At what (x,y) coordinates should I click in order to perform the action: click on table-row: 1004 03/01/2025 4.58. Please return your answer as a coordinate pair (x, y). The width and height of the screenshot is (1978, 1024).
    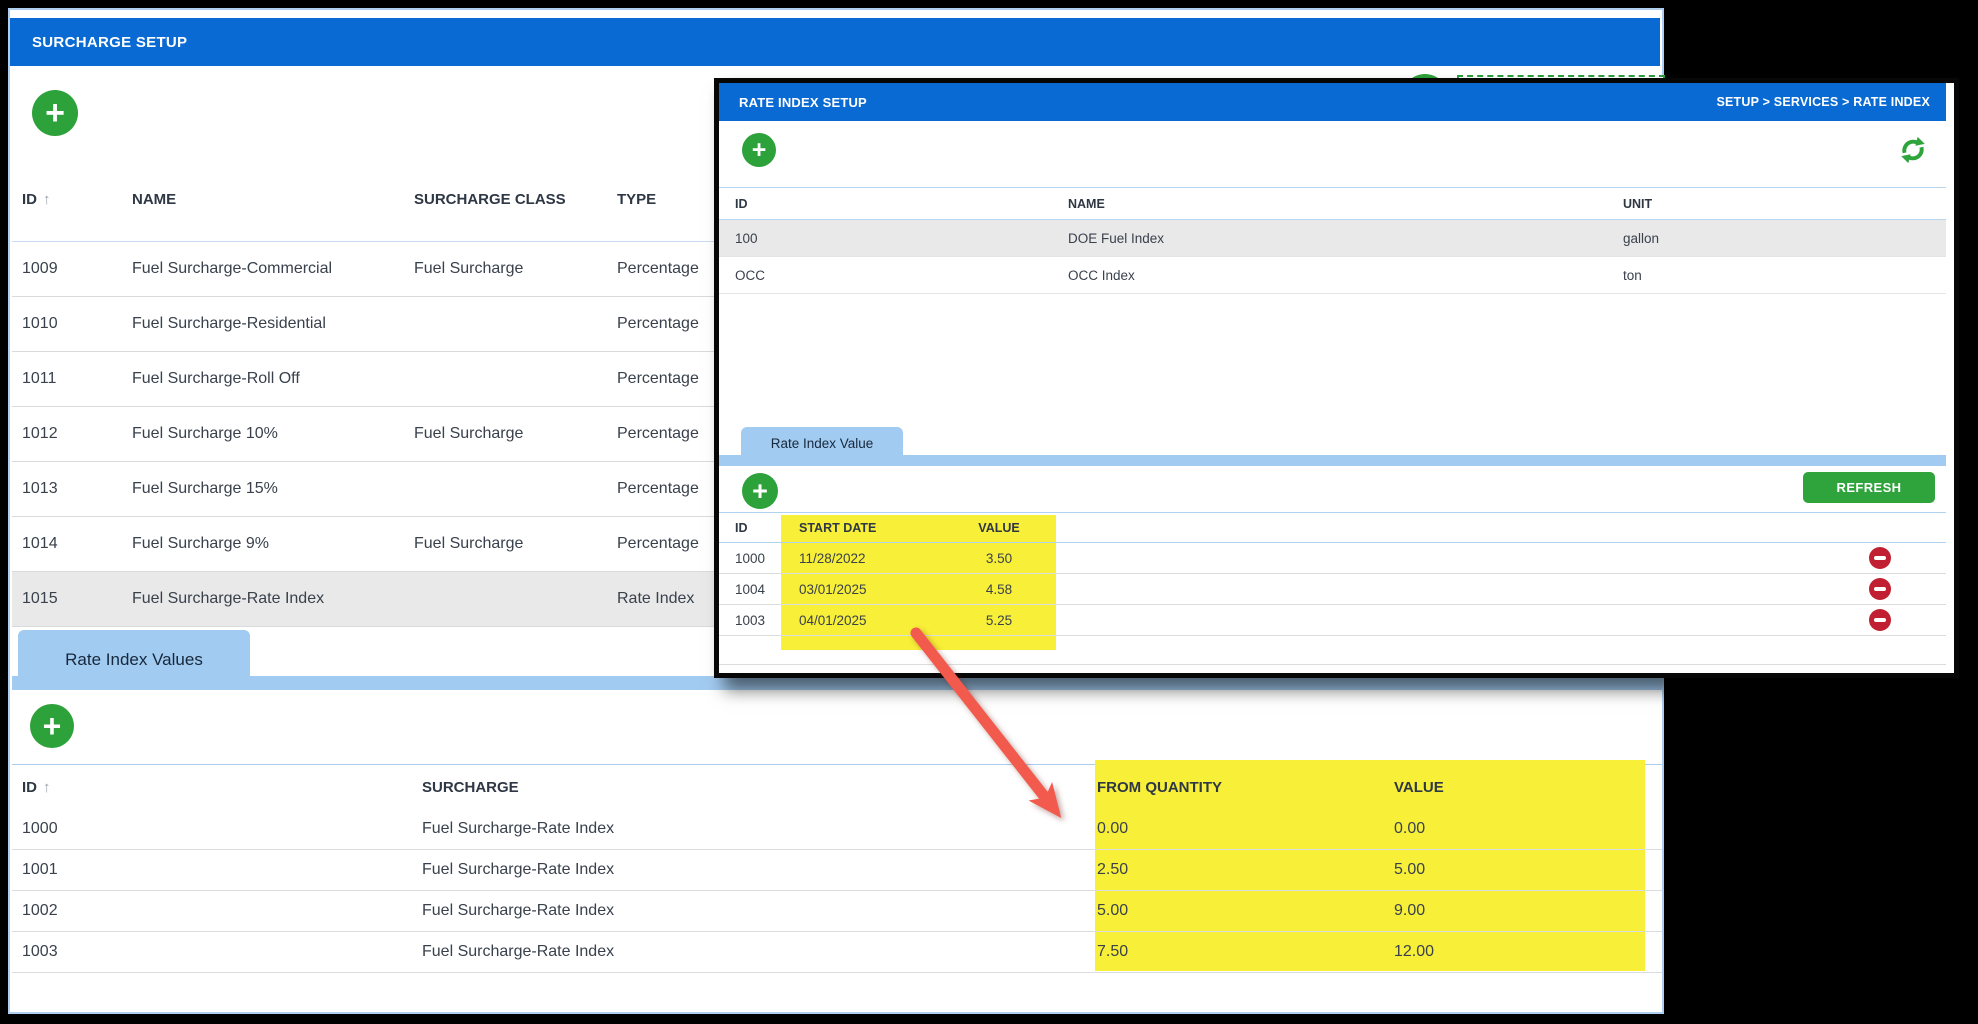
    Looking at the image, I should click on (1332, 589).